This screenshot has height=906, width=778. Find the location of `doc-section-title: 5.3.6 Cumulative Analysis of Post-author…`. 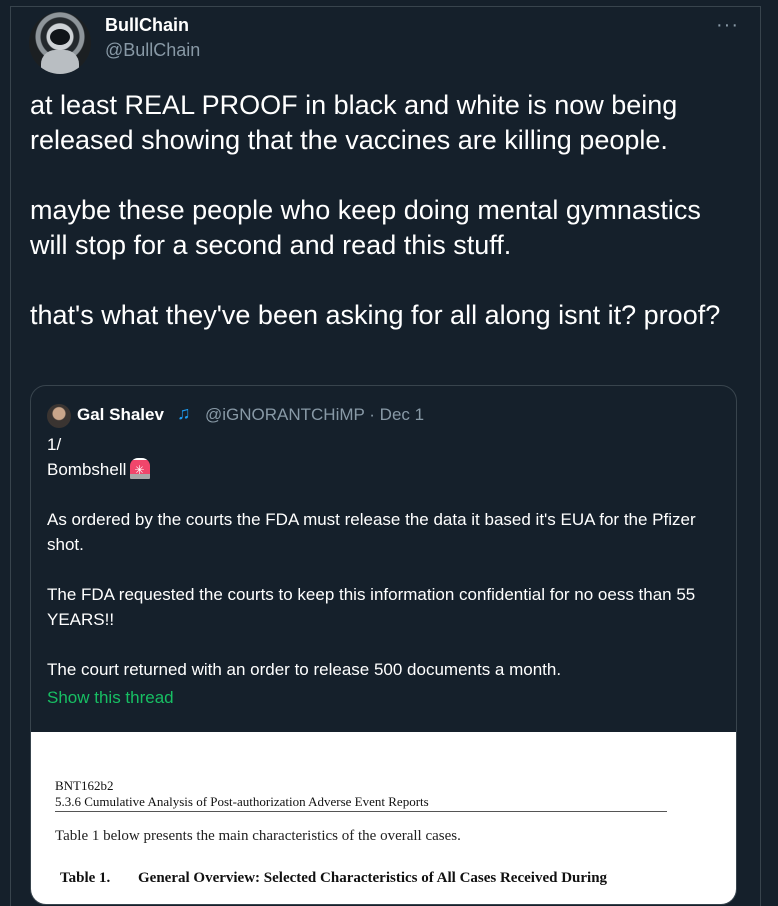

doc-section-title: 5.3.6 Cumulative Analysis of Post-author… is located at coordinates (361, 803).